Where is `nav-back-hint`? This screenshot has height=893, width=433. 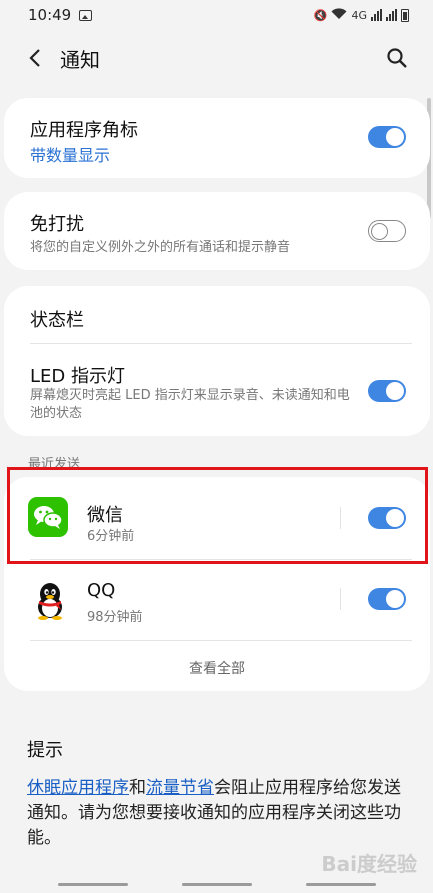
nav-back-hint is located at coordinates (341, 884).